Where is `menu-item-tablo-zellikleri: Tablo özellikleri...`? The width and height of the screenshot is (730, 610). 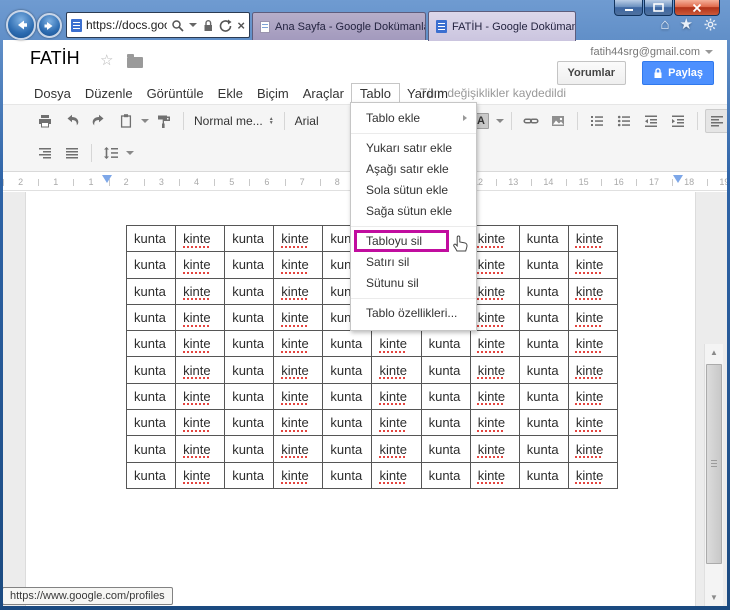
menu-item-tablo-zellikleri: Tablo özellikleri... is located at coordinates (413, 313).